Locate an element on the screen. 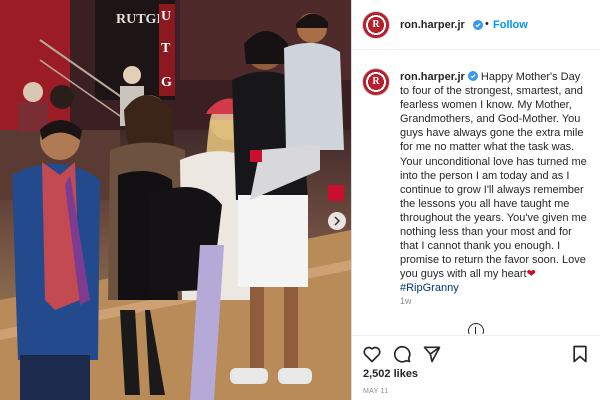 The width and height of the screenshot is (600, 400). post-header: R ron.harper.jr • Follow is located at coordinates (476, 25).